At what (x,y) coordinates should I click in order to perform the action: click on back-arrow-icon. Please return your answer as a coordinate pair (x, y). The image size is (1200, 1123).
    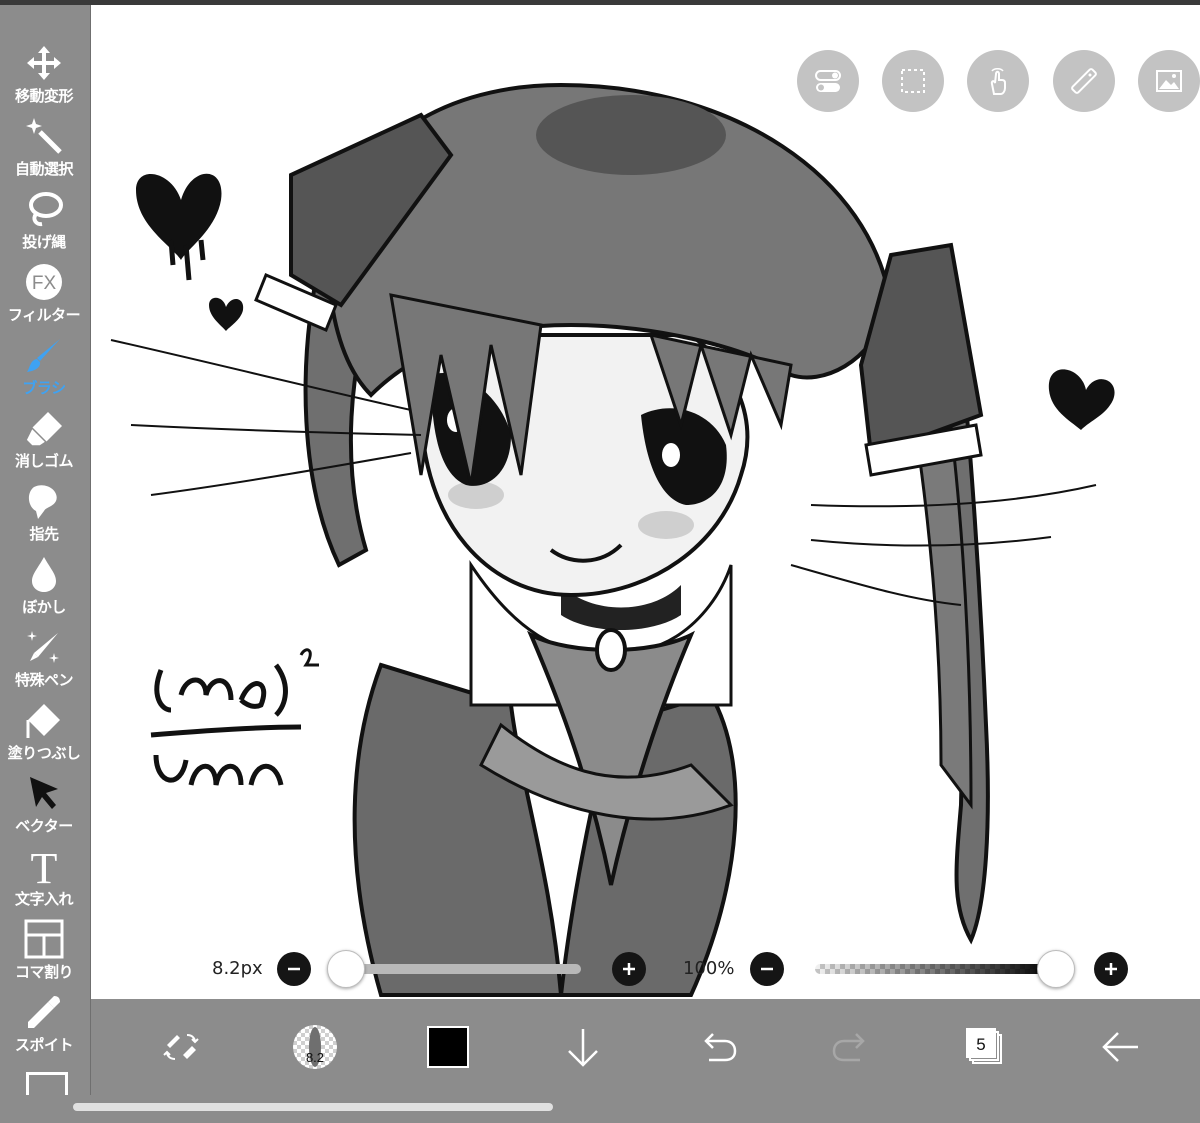
    Looking at the image, I should click on (1120, 1047).